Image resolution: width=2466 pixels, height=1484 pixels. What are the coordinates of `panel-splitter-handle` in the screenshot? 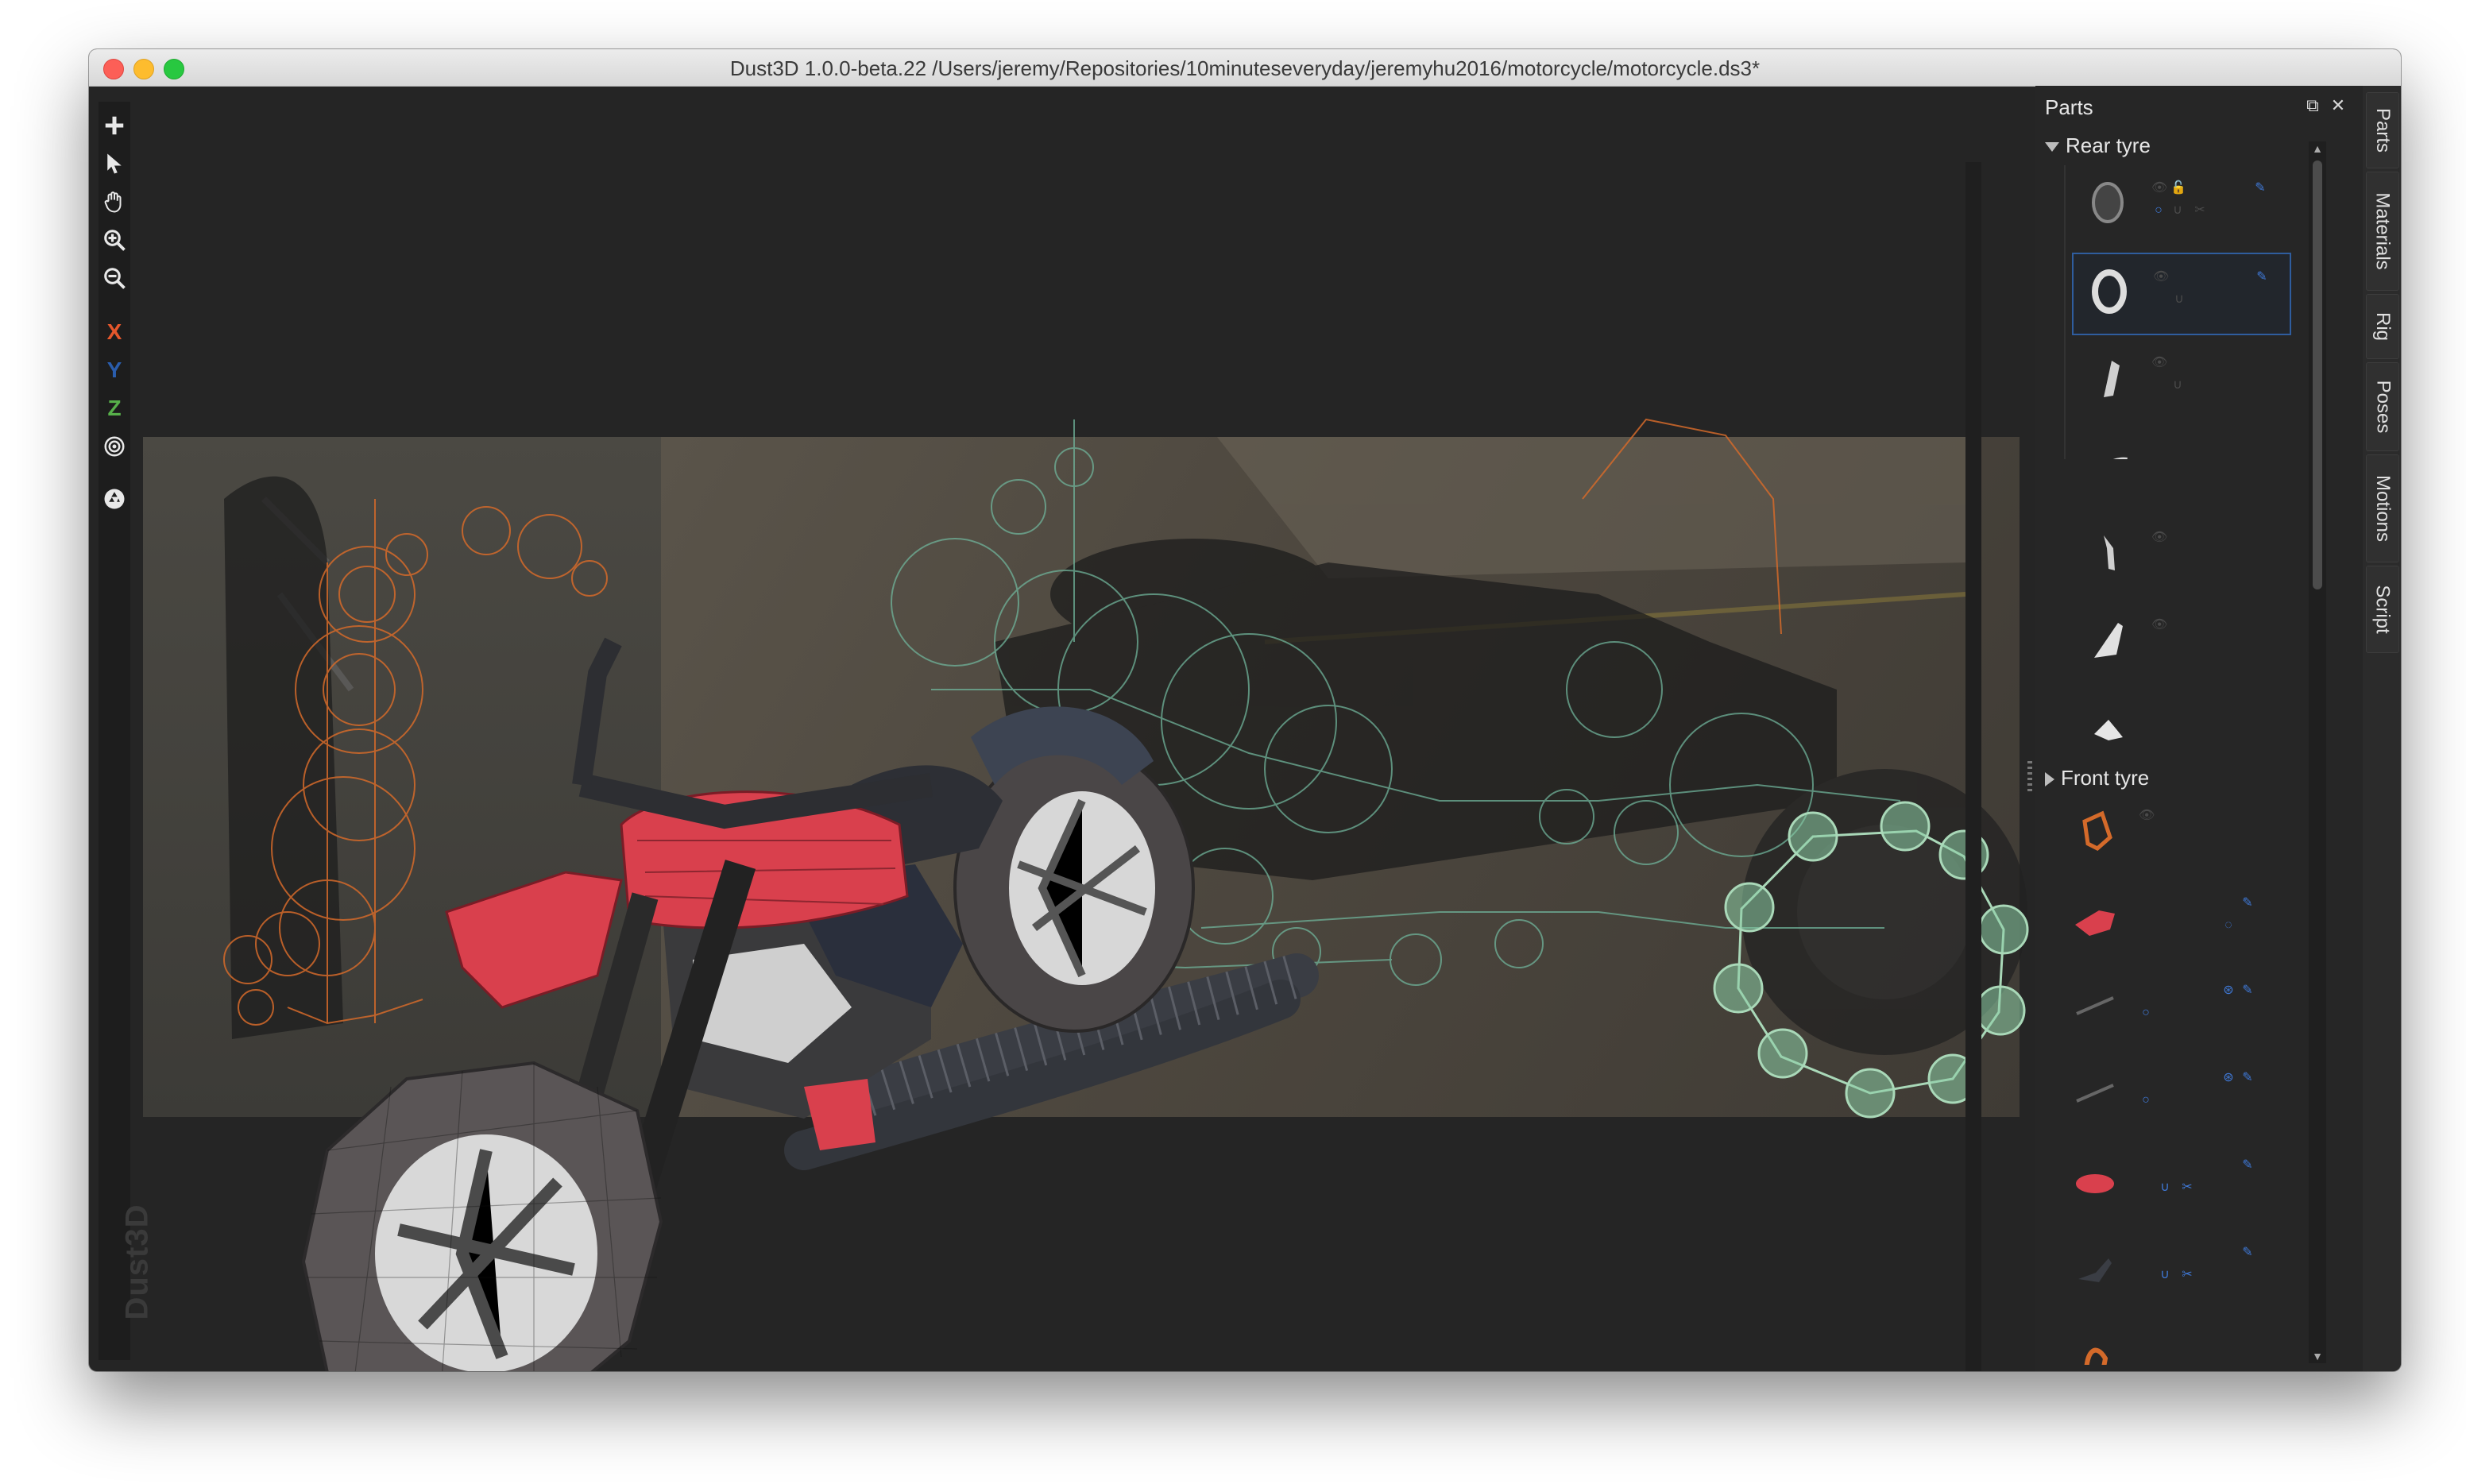 It's located at (2029, 777).